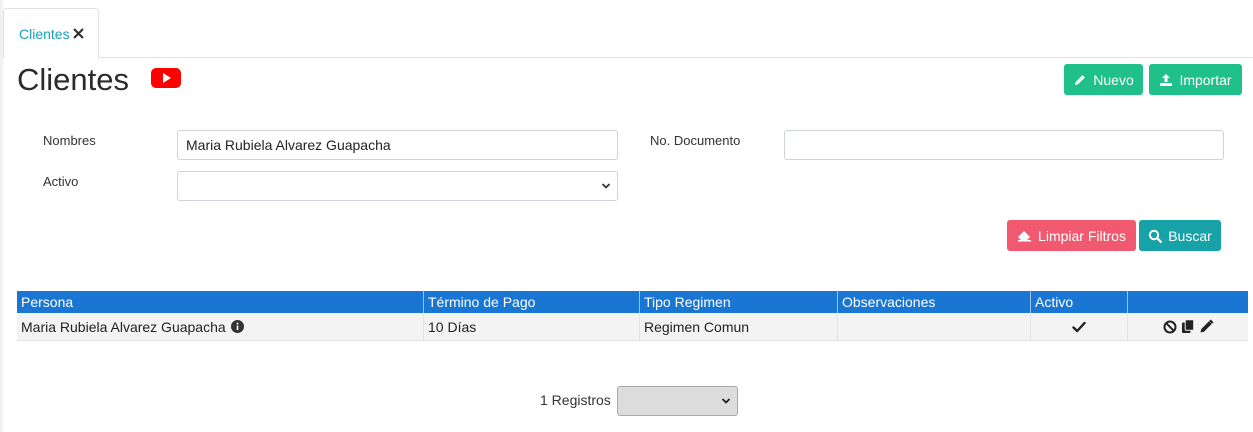  I want to click on cell-activo, so click(1079, 326).